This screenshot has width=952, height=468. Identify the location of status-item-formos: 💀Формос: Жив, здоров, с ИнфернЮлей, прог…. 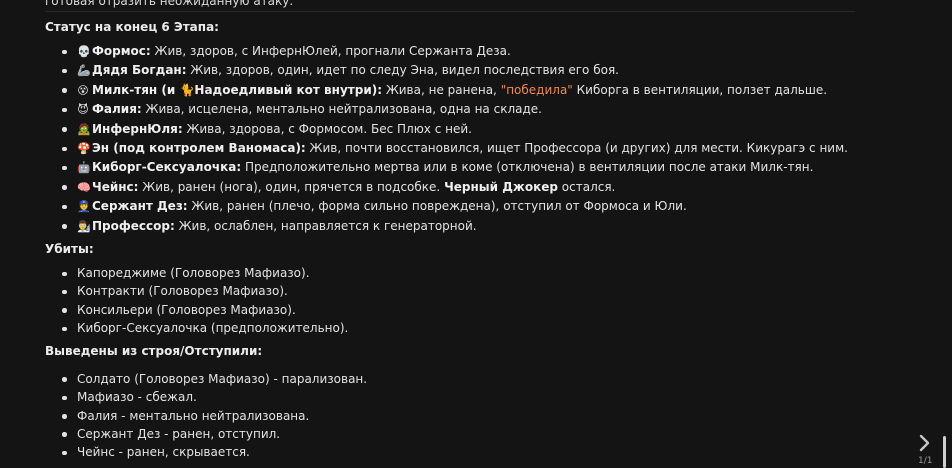
(450, 51).